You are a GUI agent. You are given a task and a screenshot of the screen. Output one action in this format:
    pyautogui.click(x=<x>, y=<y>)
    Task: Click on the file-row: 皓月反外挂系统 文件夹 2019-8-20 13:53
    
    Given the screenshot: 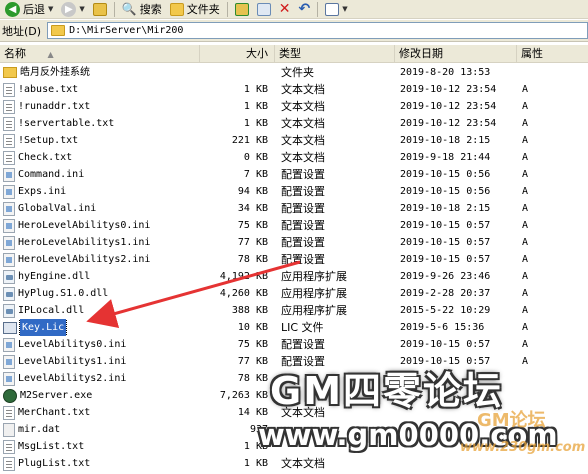 What is the action you would take?
    pyautogui.click(x=294, y=72)
    